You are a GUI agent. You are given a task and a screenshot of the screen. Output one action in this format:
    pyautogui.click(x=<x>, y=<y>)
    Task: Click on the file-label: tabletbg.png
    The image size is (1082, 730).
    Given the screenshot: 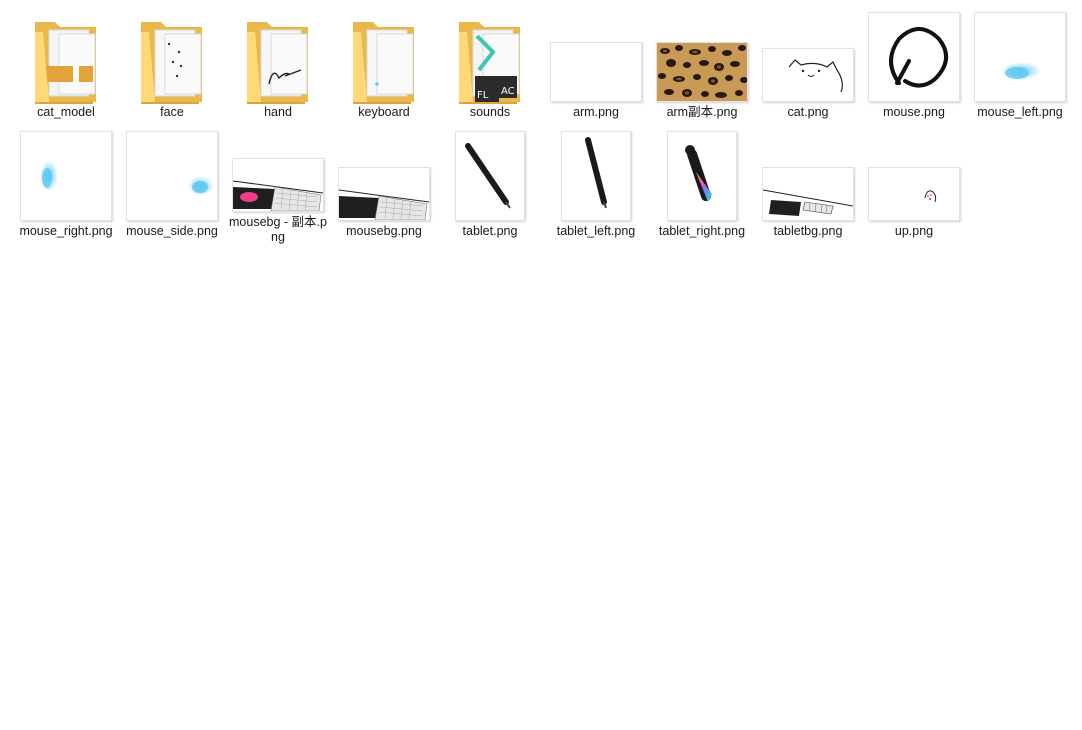 What is the action you would take?
    pyautogui.click(x=808, y=231)
    